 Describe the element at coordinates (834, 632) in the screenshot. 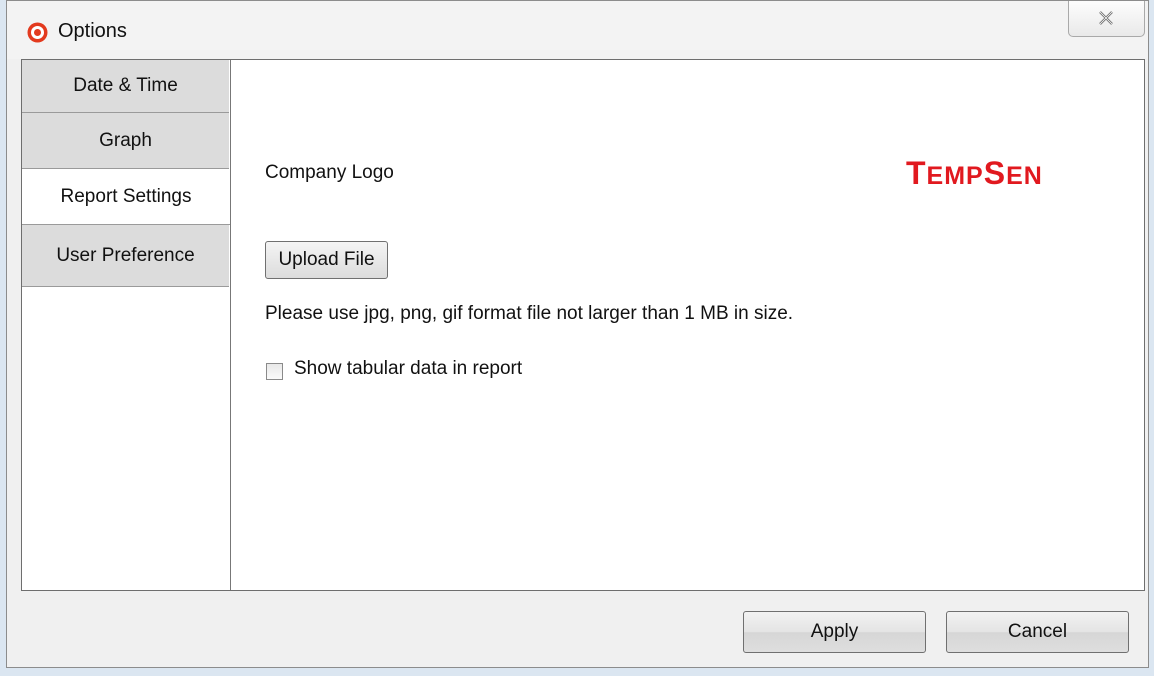

I see `apply-button: Apply` at that location.